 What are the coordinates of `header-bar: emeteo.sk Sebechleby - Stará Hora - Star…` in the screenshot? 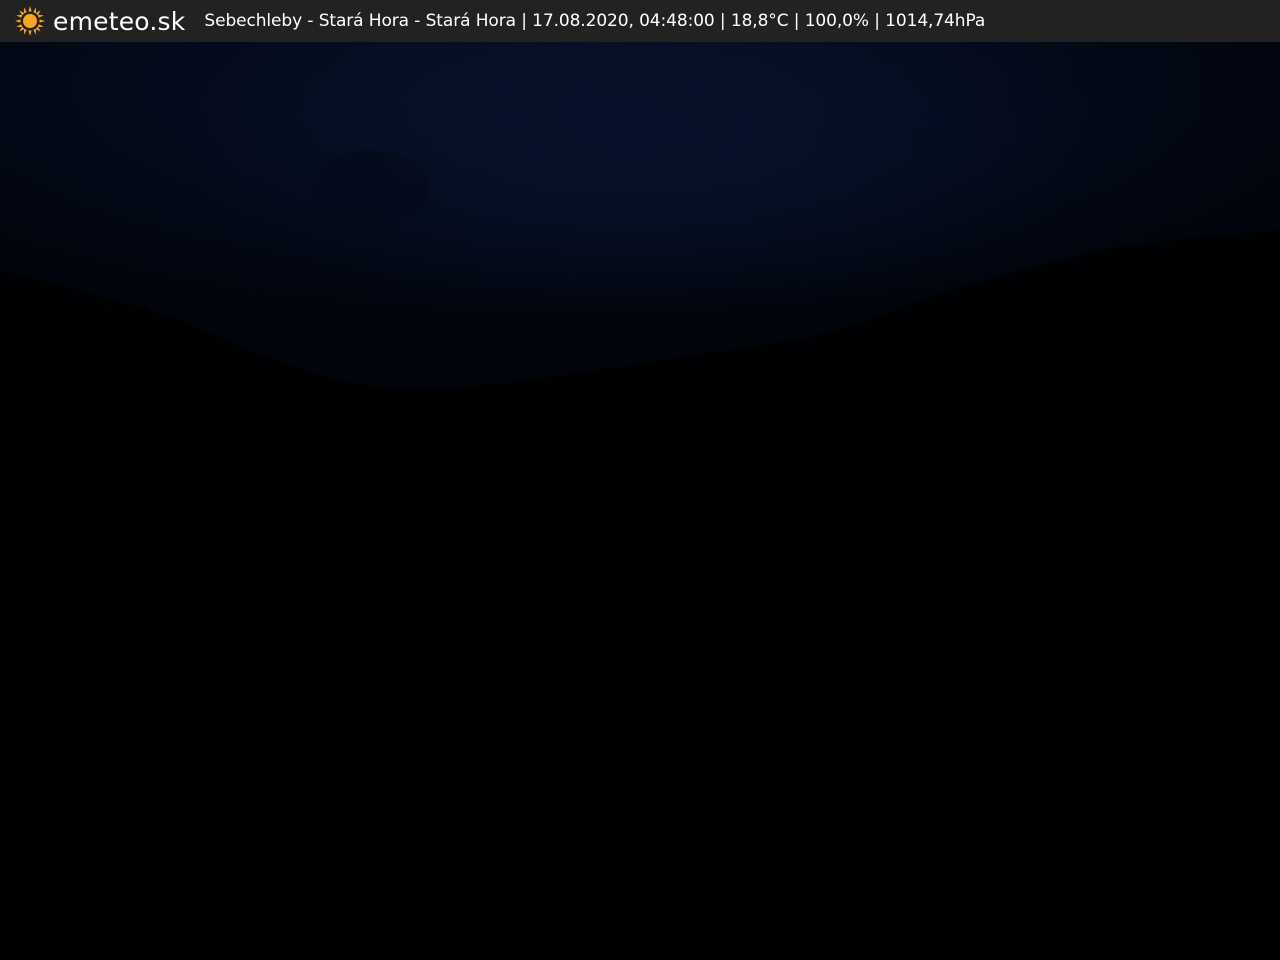 It's located at (640, 21).